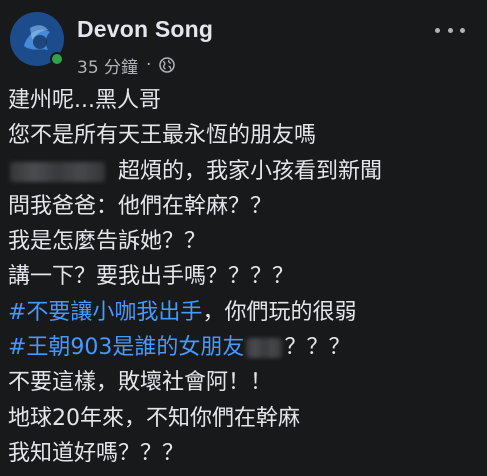  What do you see at coordinates (151, 277) in the screenshot?
I see `post-line: 講一下？要我出手嗎？？？？` at bounding box center [151, 277].